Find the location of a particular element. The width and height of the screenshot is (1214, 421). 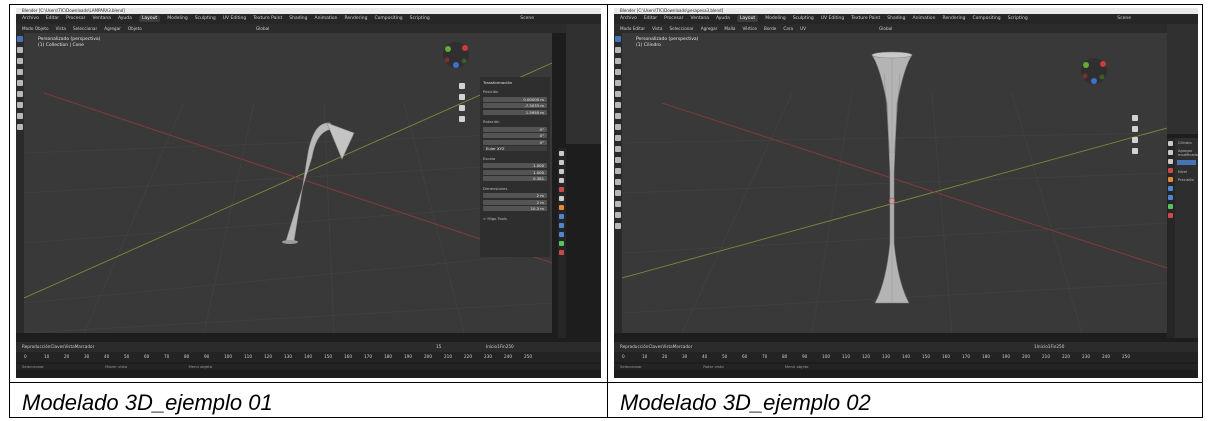

header-item-7: Cara is located at coordinates (788, 28).